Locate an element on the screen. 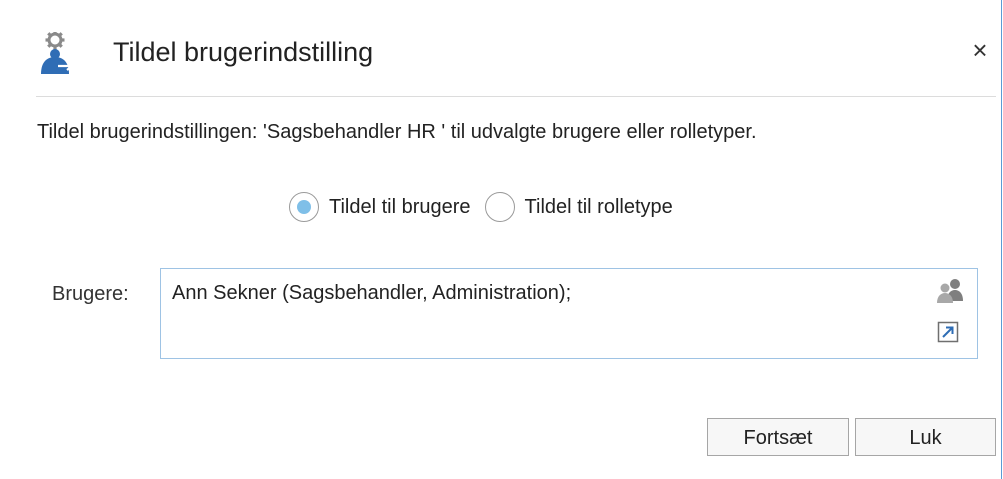  radio-assign-roletype: Tildel til rolletype is located at coordinates (578, 207).